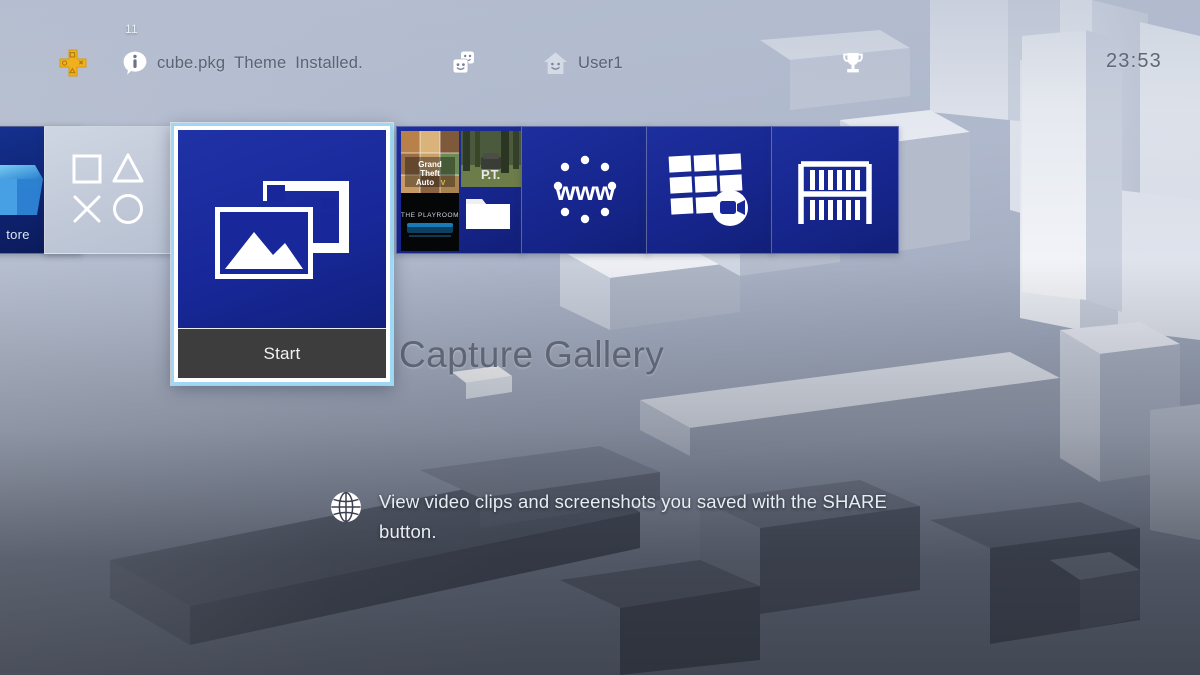  I want to click on ps-plus-icon, so click(73, 63).